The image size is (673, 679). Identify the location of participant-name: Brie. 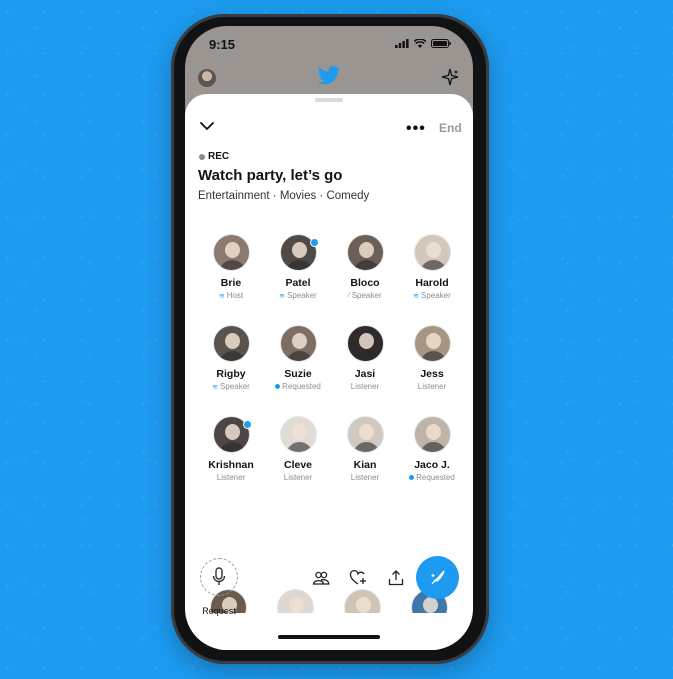
(231, 283).